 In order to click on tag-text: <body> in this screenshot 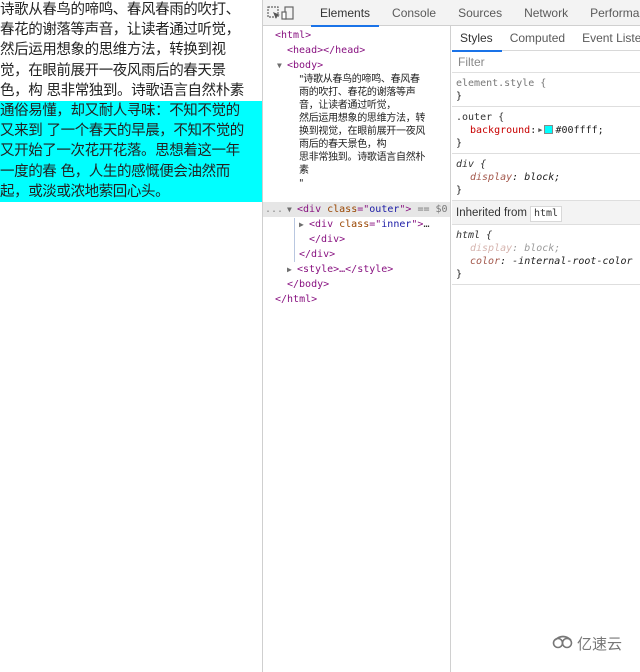, I will do `click(305, 65)`.